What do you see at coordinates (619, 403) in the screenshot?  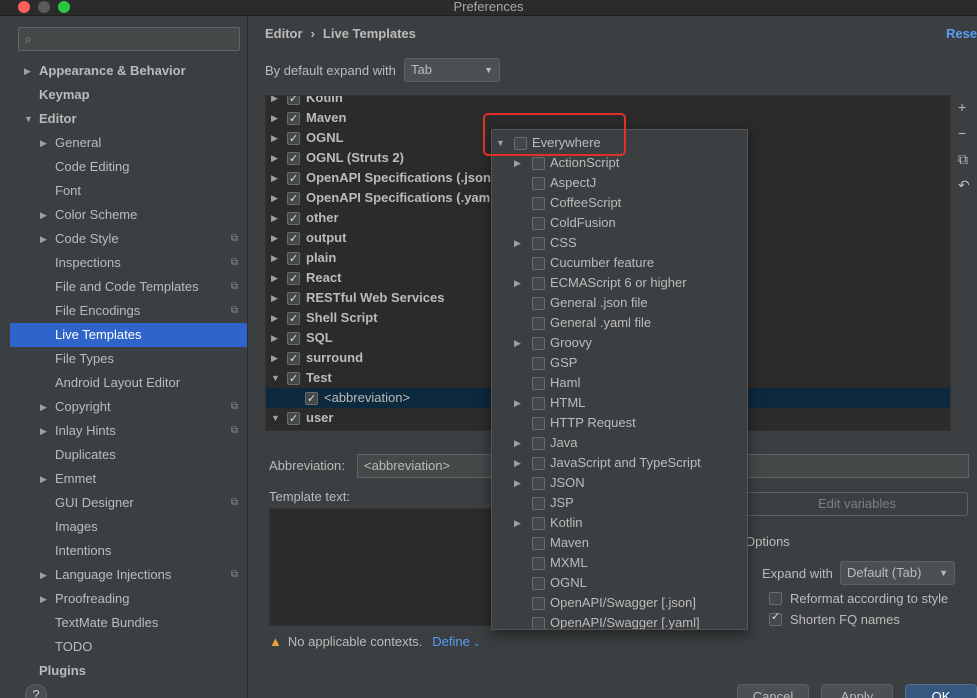 I see `context-item: ▶ HTML` at bounding box center [619, 403].